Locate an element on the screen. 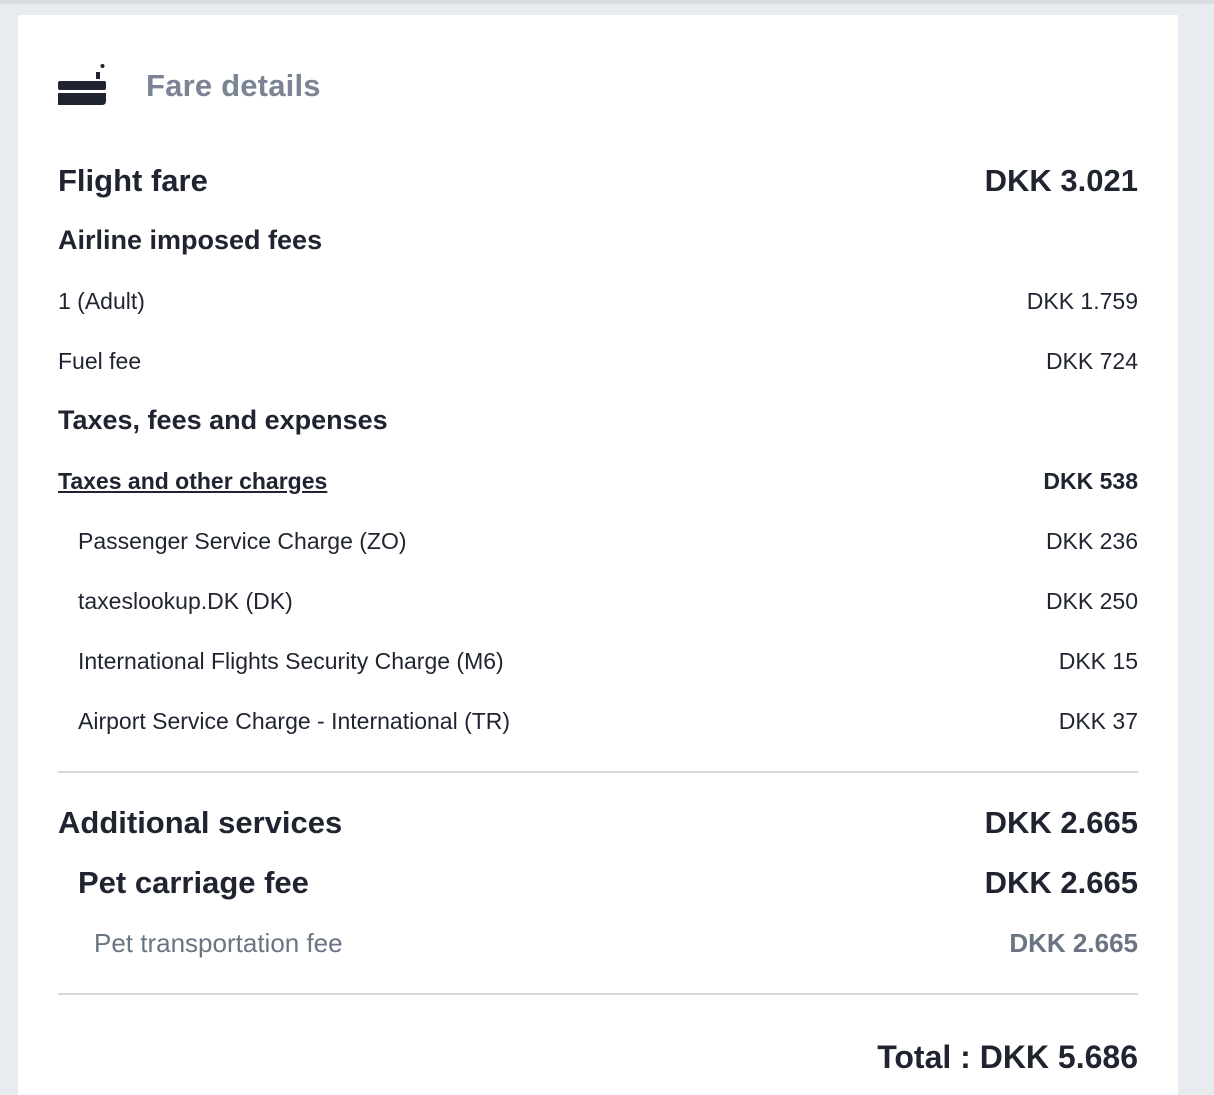 The height and width of the screenshot is (1095, 1214). flight-fare-row: Flight fare DKK 3.021 is located at coordinates (598, 181).